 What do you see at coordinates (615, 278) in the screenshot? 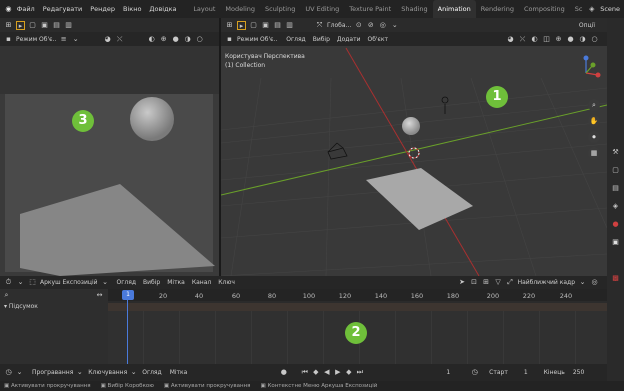
I see `texture-properties-icon: ▩` at bounding box center [615, 278].